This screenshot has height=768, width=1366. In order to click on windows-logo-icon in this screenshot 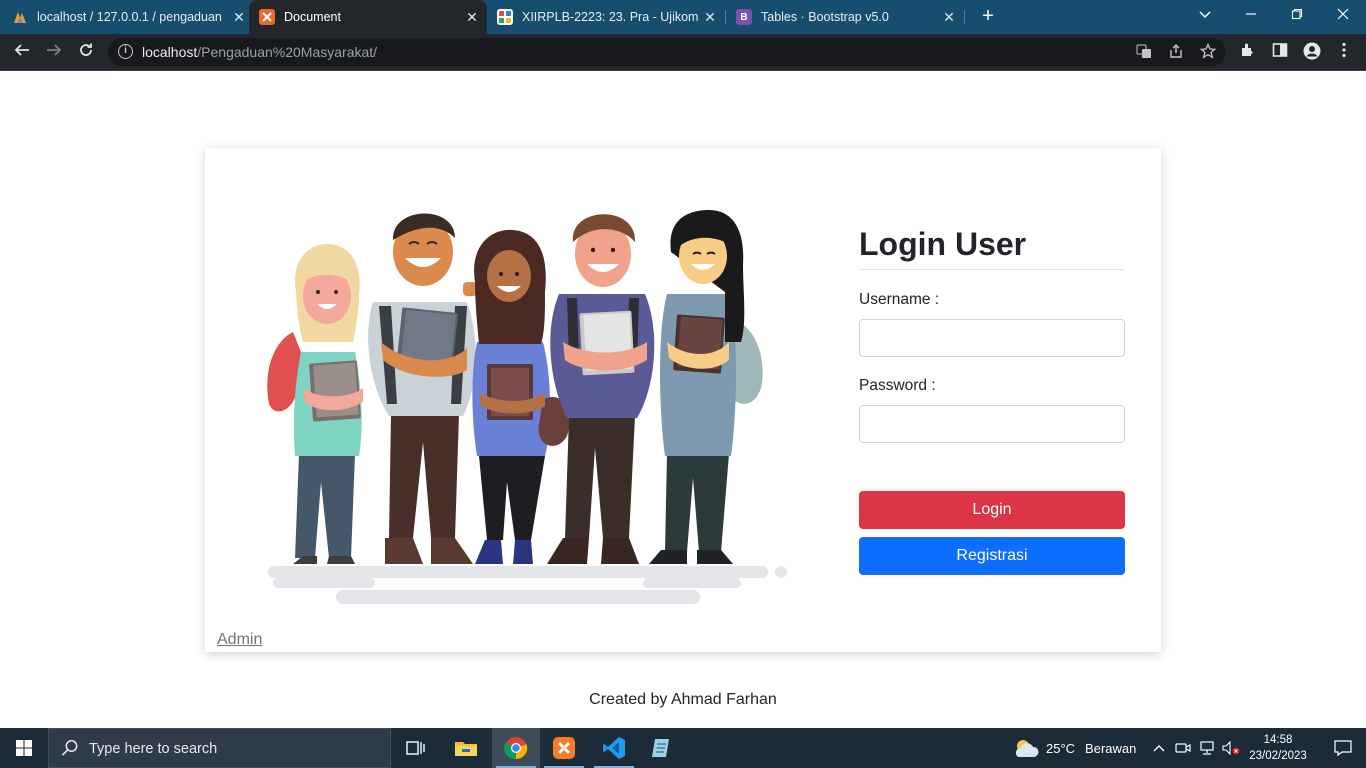, I will do `click(24, 748)`.